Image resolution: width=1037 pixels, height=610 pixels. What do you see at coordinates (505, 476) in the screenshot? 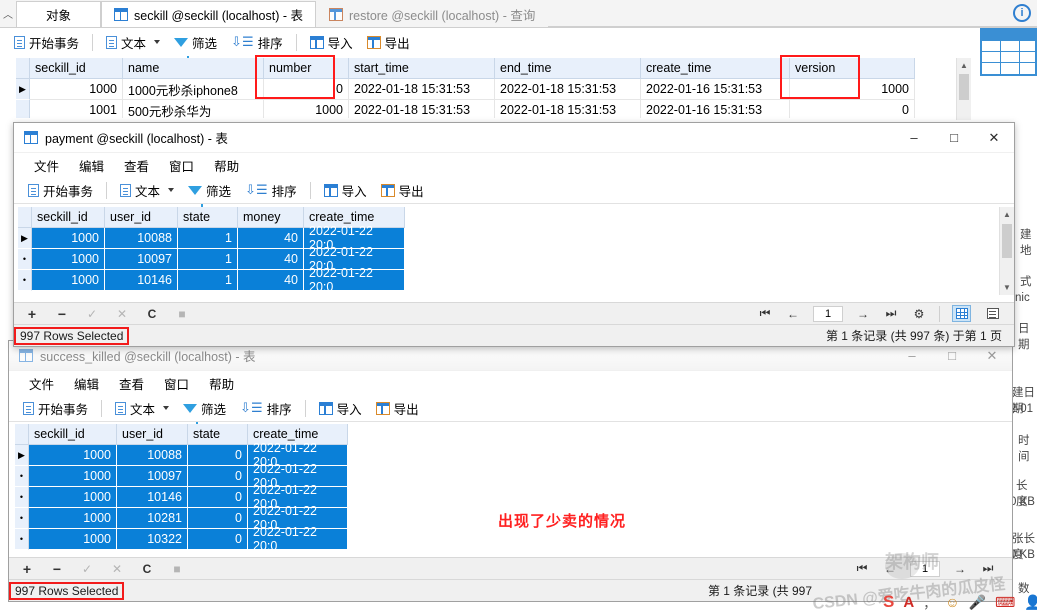
I see `table-row: • 1000 10097 0 2022-01-22 20:0` at bounding box center [505, 476].